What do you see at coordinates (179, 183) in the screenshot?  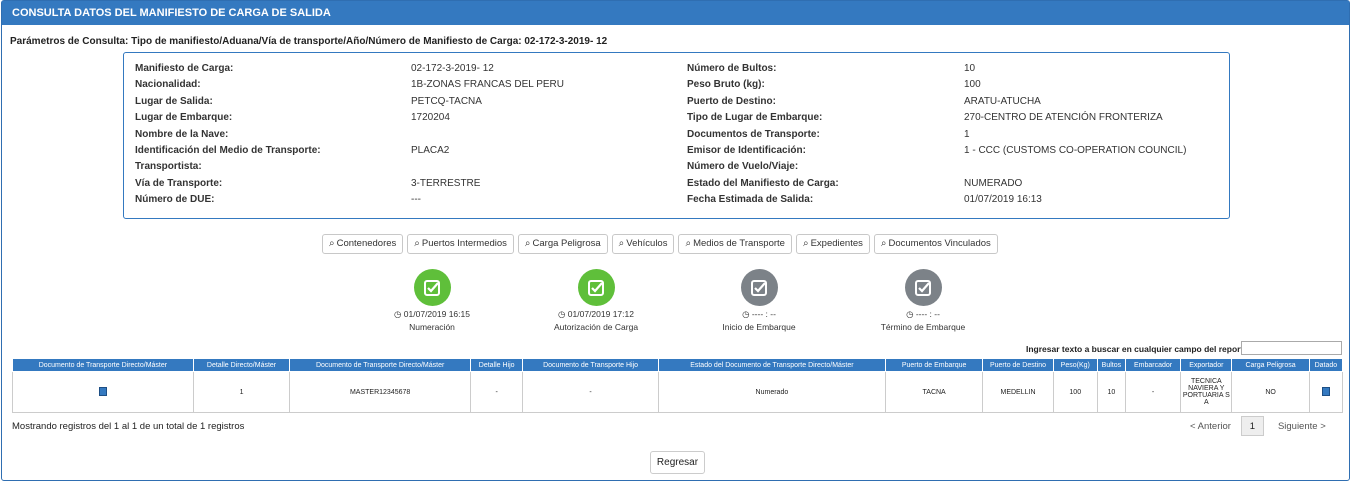 I see `info-label: Vía de Transporte:` at bounding box center [179, 183].